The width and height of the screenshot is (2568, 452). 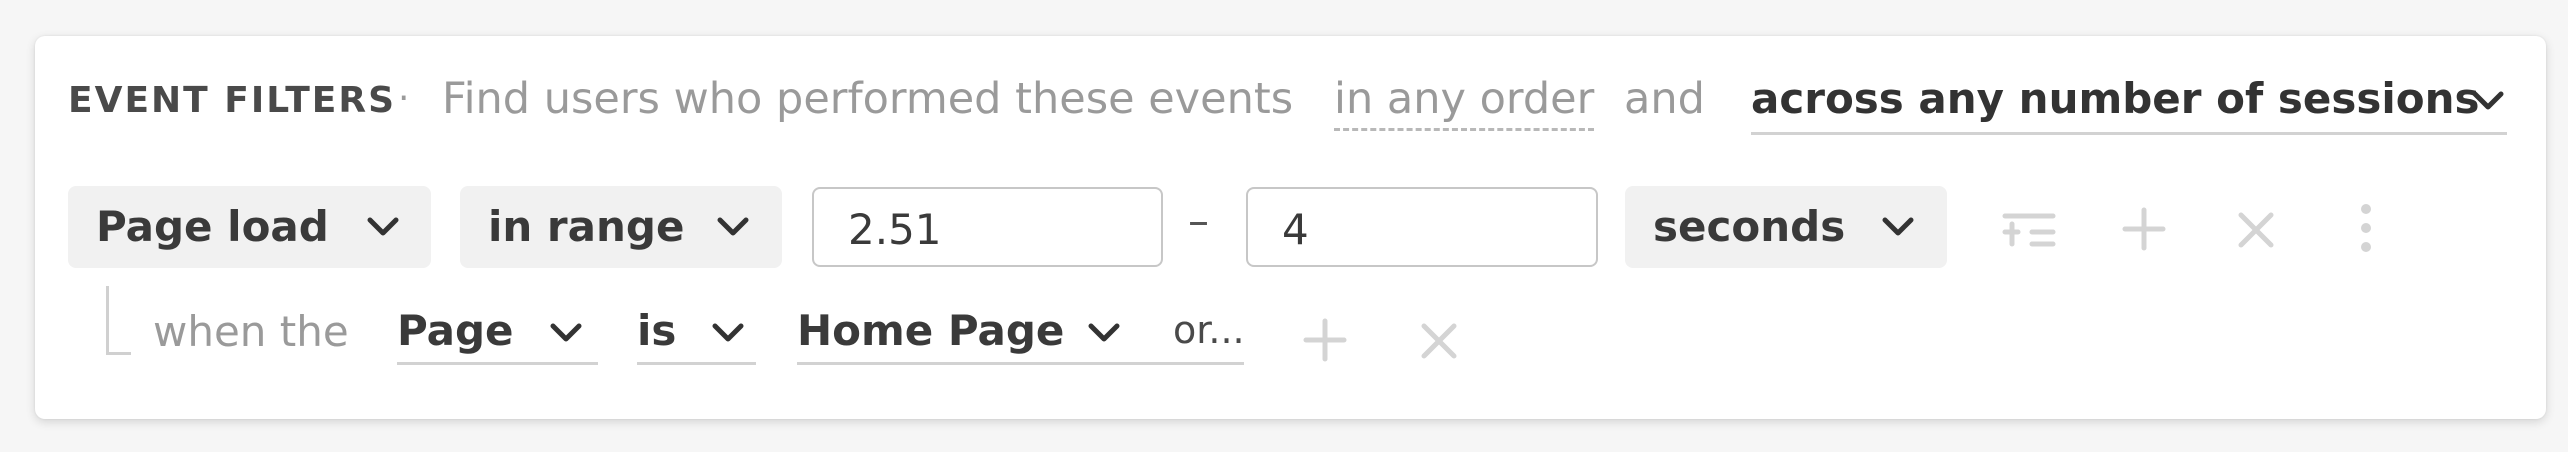 What do you see at coordinates (455, 330) in the screenshot?
I see `property-select-label: Page` at bounding box center [455, 330].